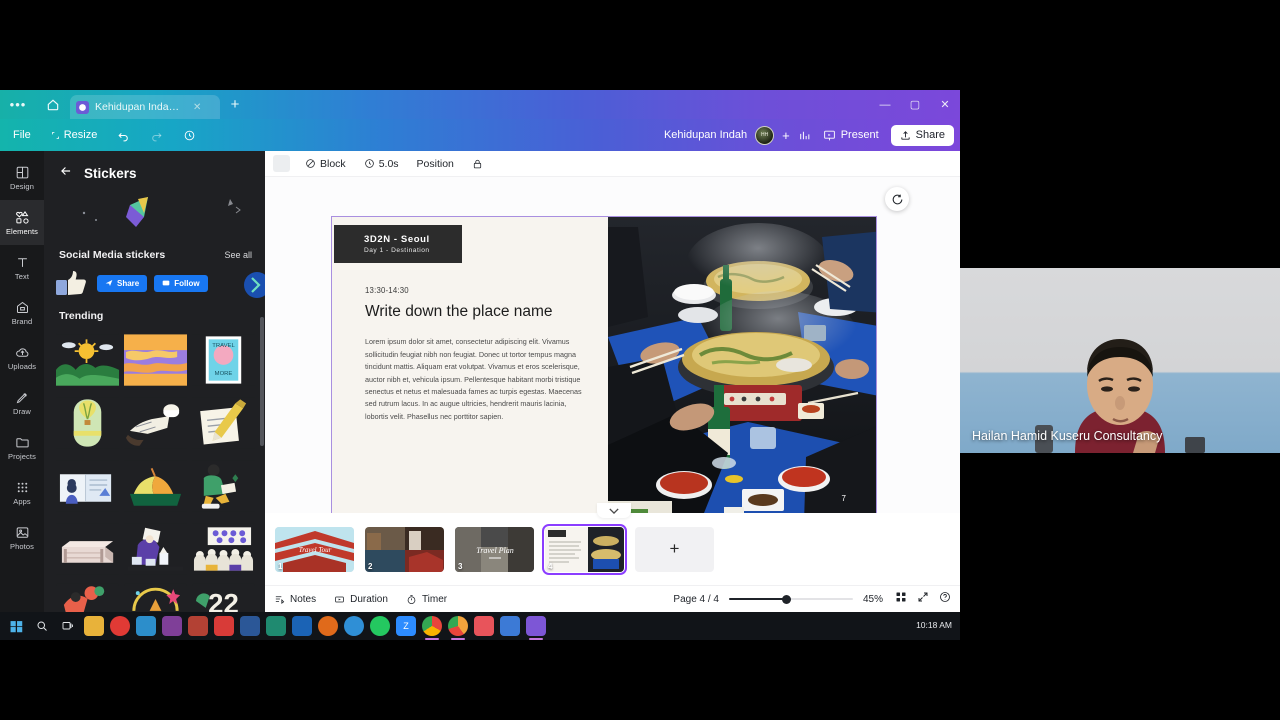 This screenshot has height=720, width=1280. Describe the element at coordinates (198, 626) in the screenshot. I see `excel-icon` at that location.